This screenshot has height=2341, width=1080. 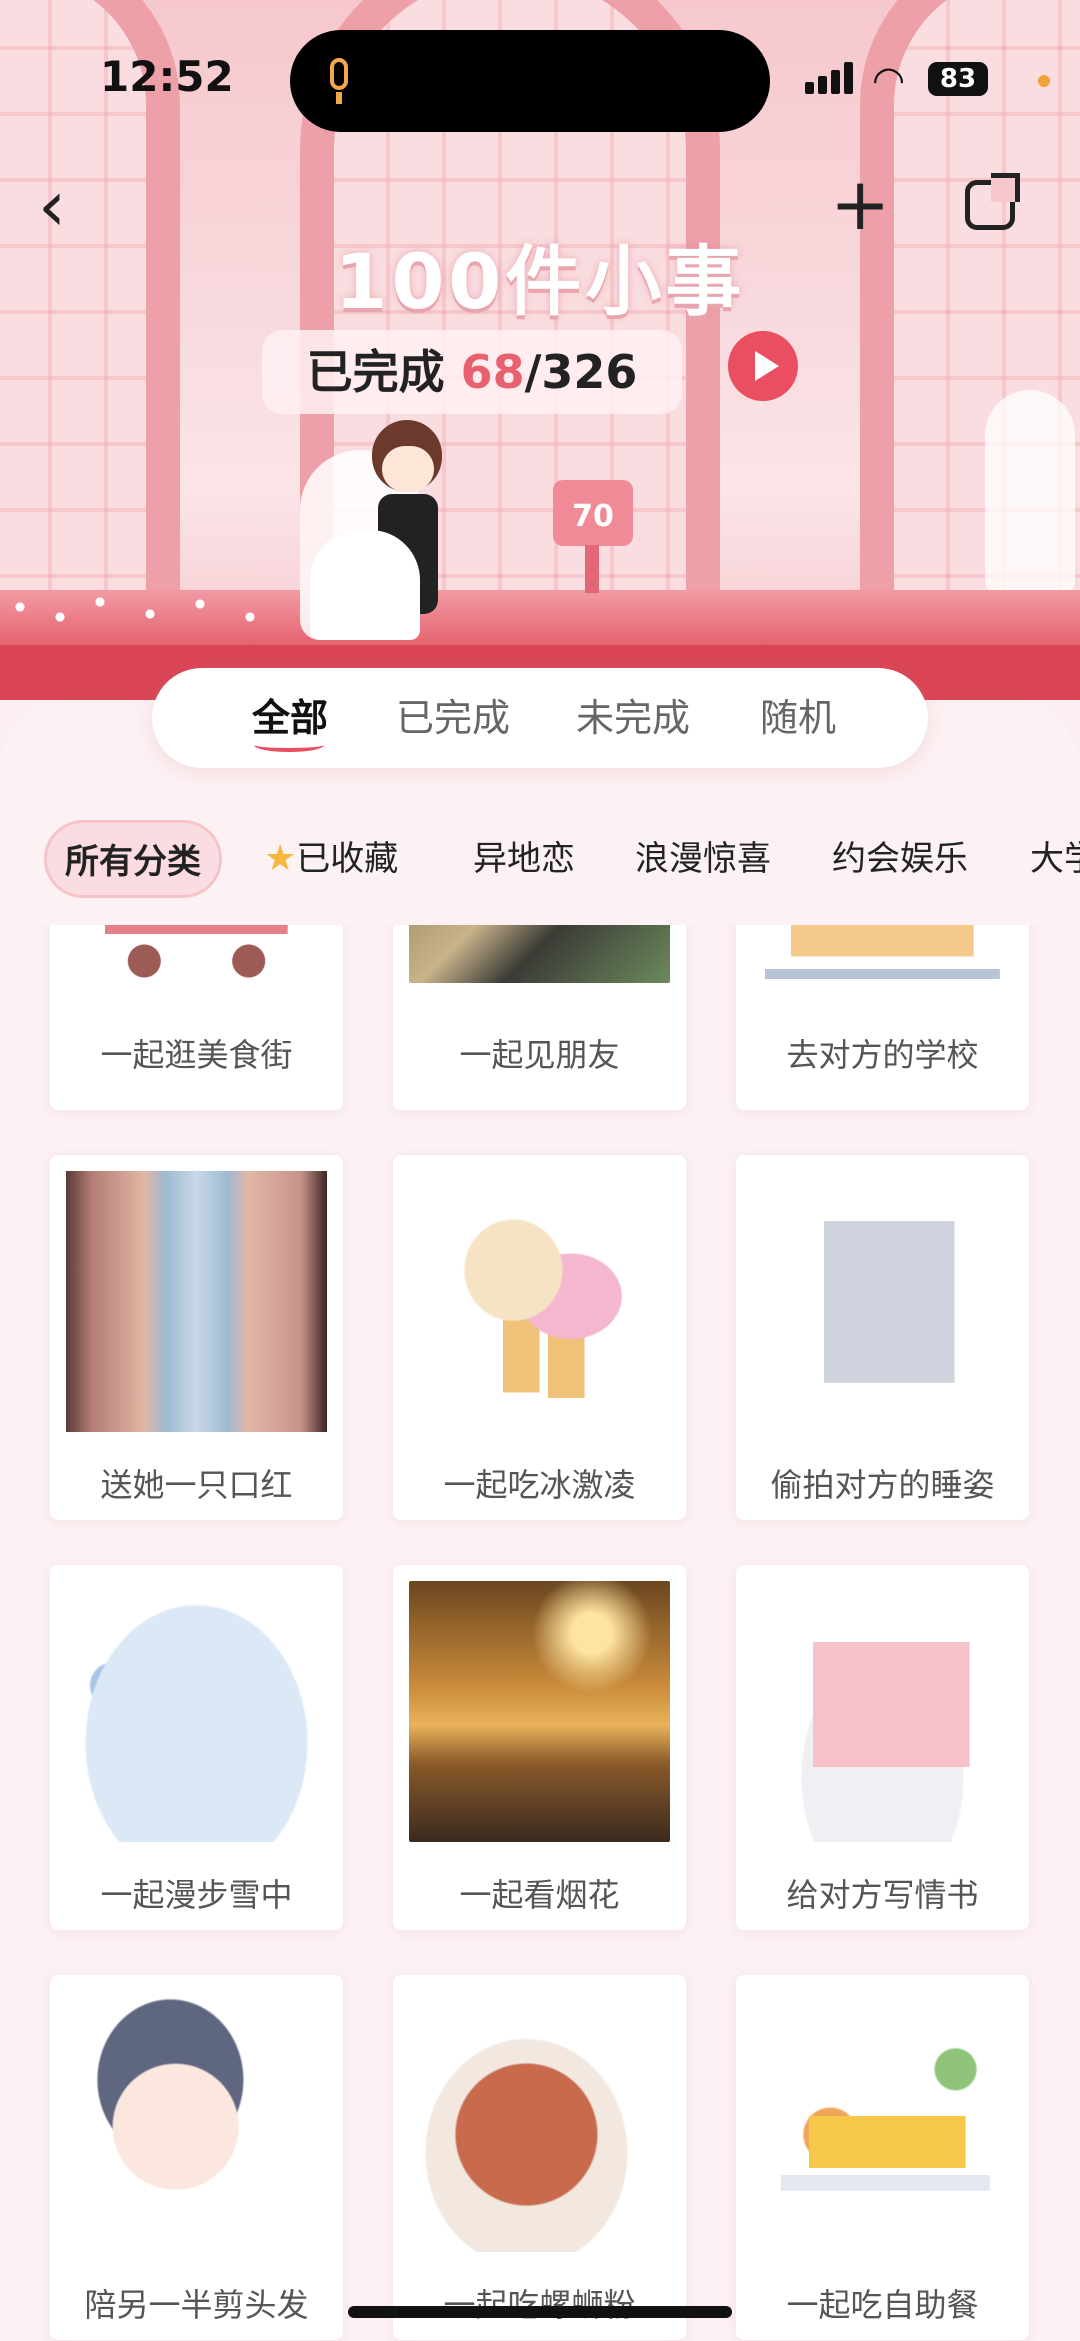 I want to click on status-bar: 12:52 ◠ 83, so click(x=540, y=80).